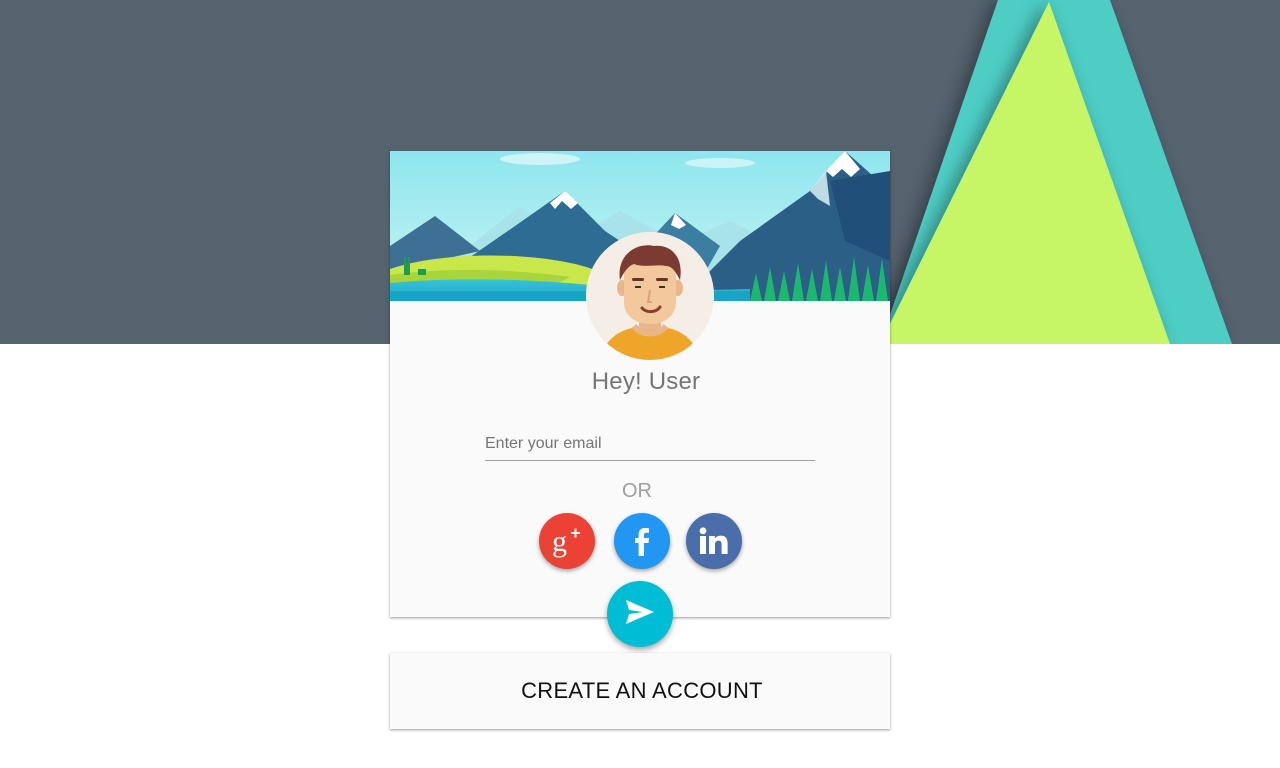 The image size is (1280, 768). I want to click on or-divider-text: OR, so click(637, 491).